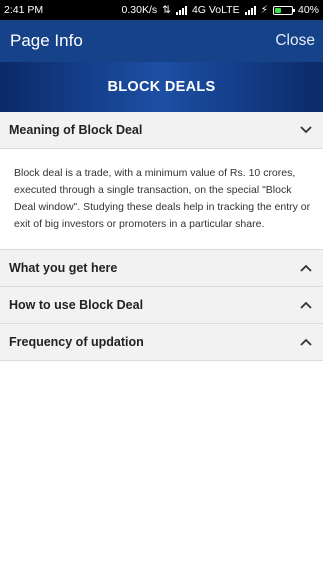 This screenshot has width=323, height=574. What do you see at coordinates (264, 10) in the screenshot?
I see `charging-icon: ⚡` at bounding box center [264, 10].